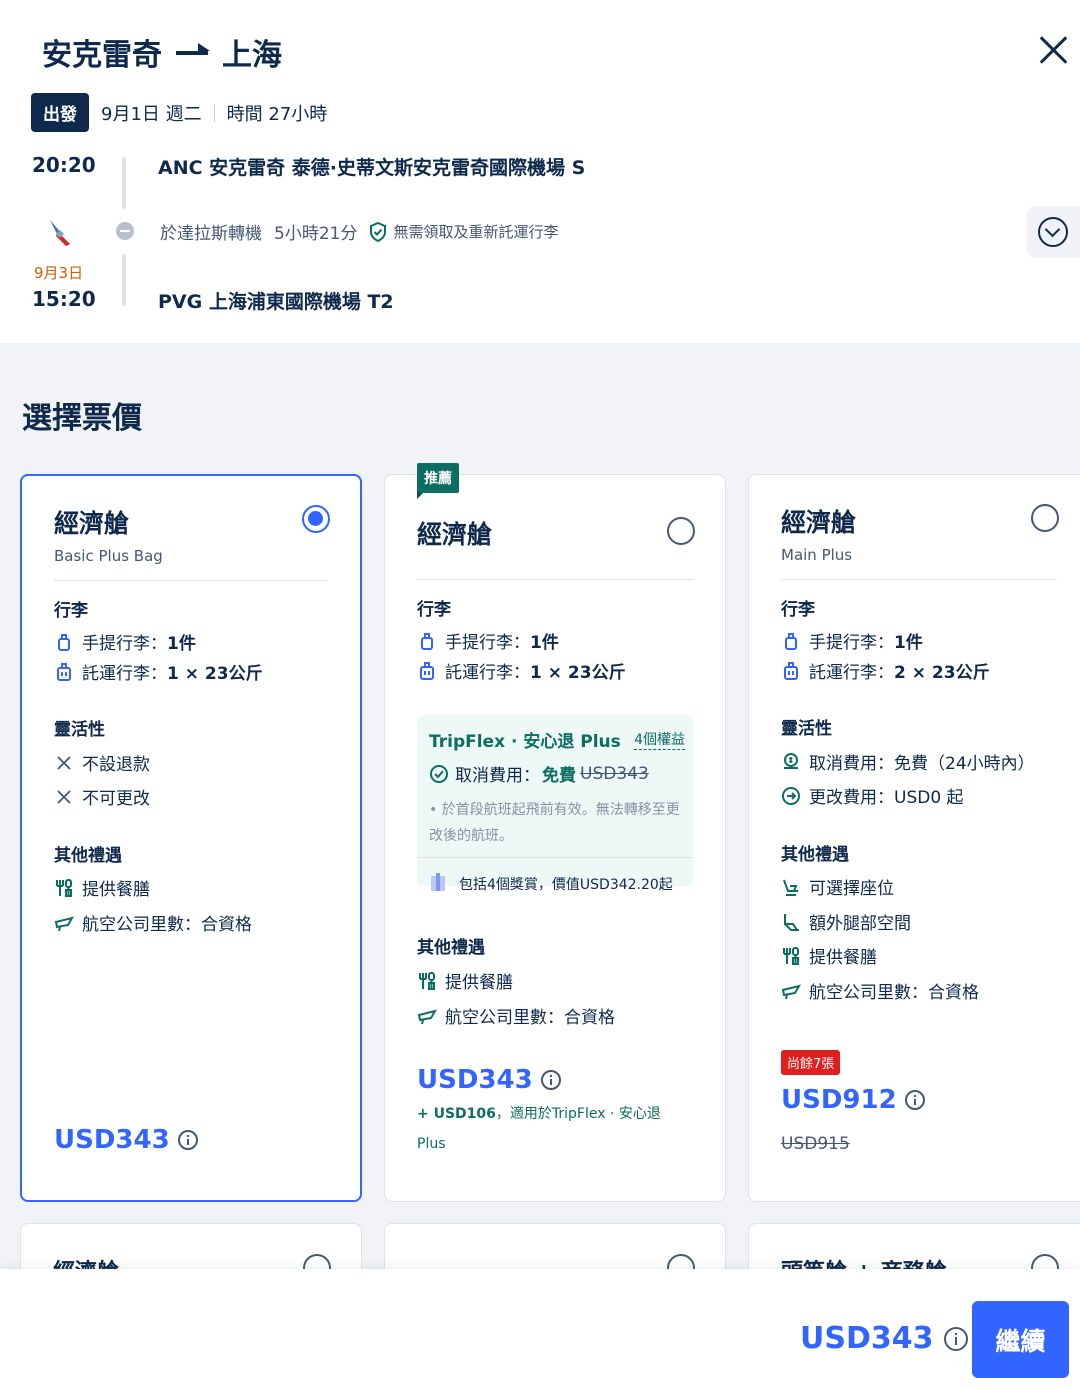 The image size is (1080, 1388). I want to click on perk-meal: 提供餐膳, so click(191, 887).